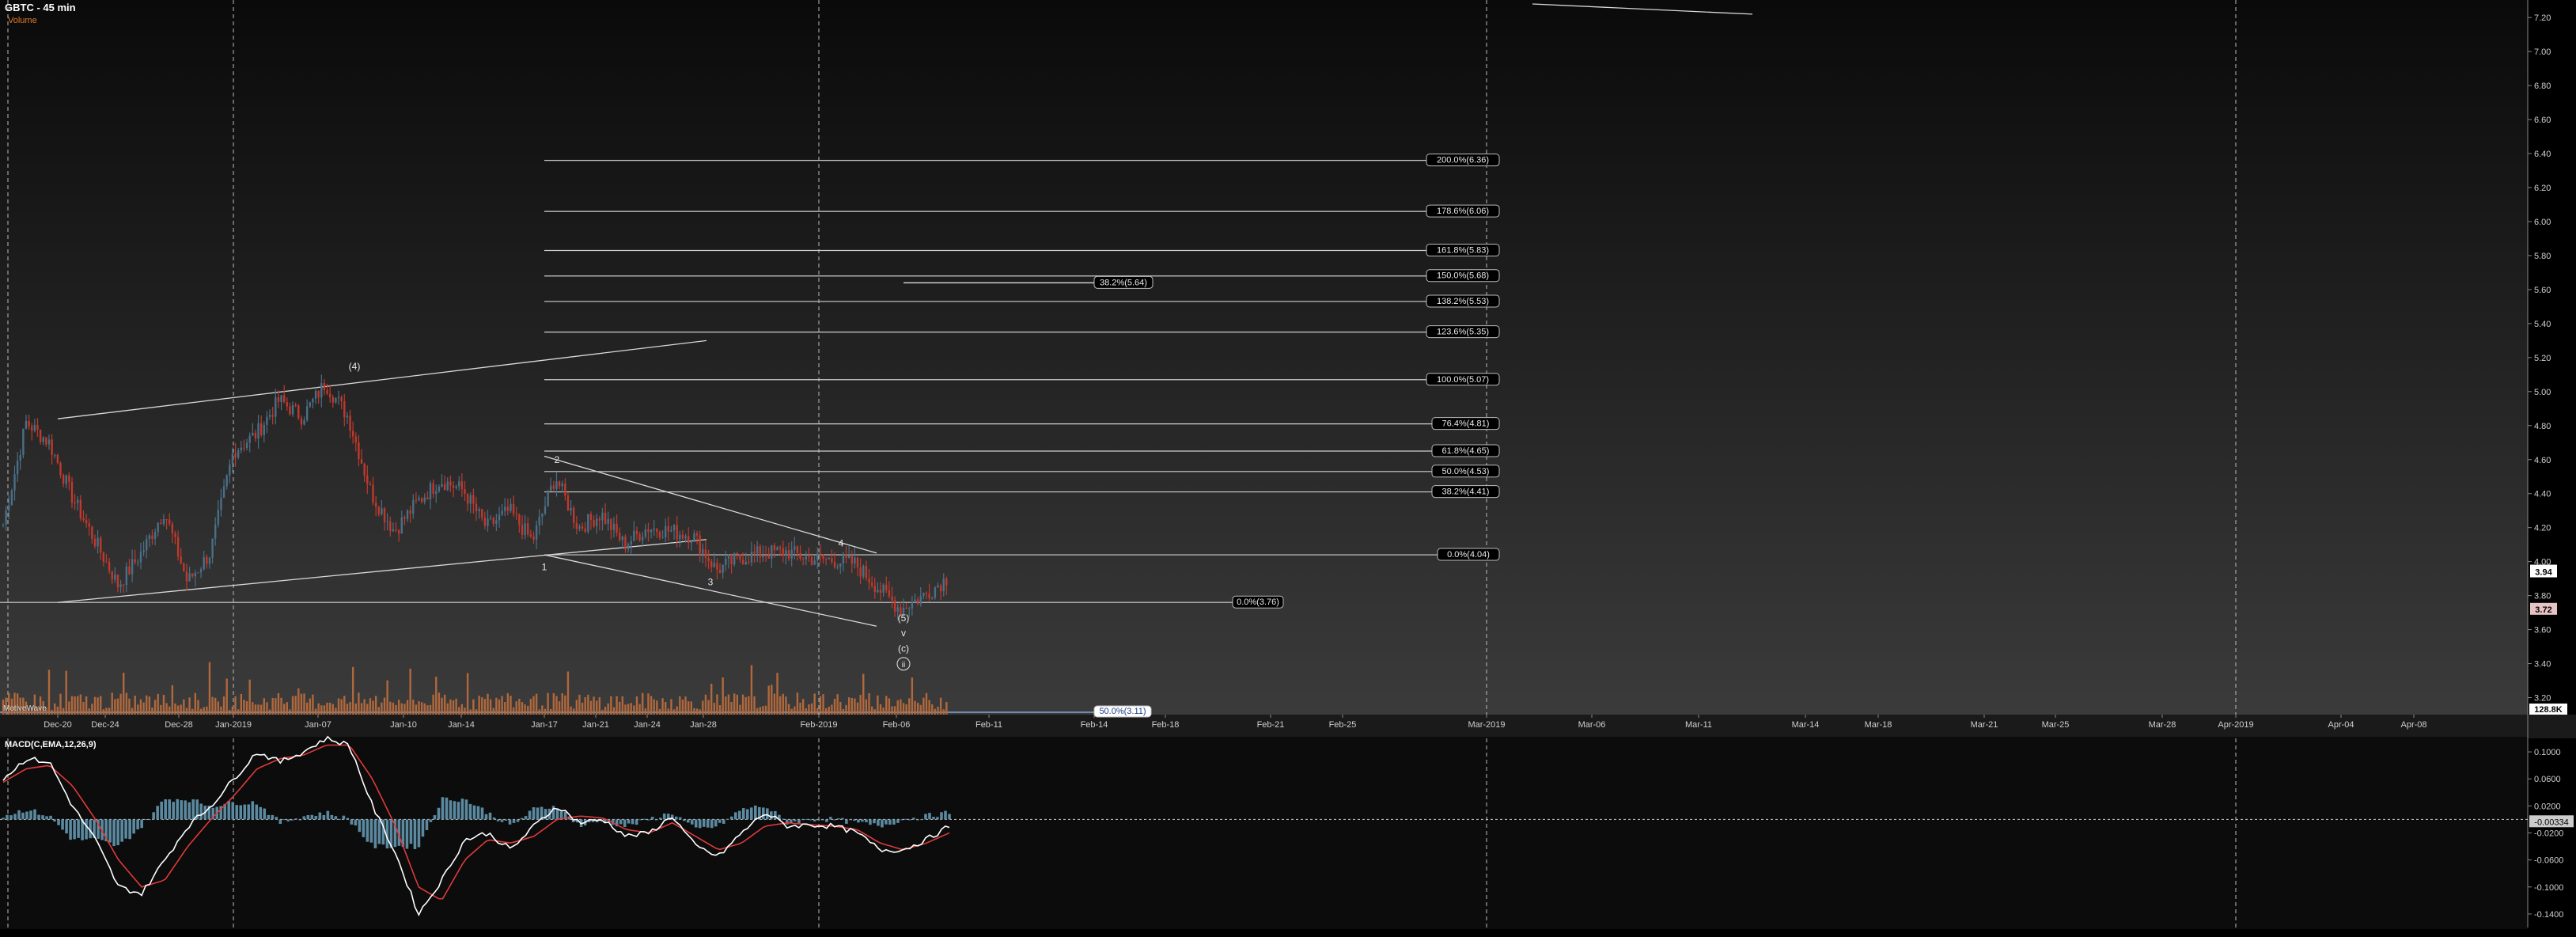 This screenshot has width=2576, height=937. Describe the element at coordinates (2547, 779) in the screenshot. I see `macd-tick-label: 0.0600` at that location.